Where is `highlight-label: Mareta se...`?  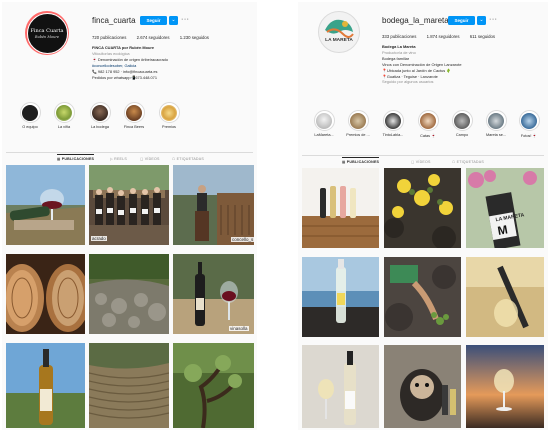 highlight-label: Mareta se... is located at coordinates (496, 135).